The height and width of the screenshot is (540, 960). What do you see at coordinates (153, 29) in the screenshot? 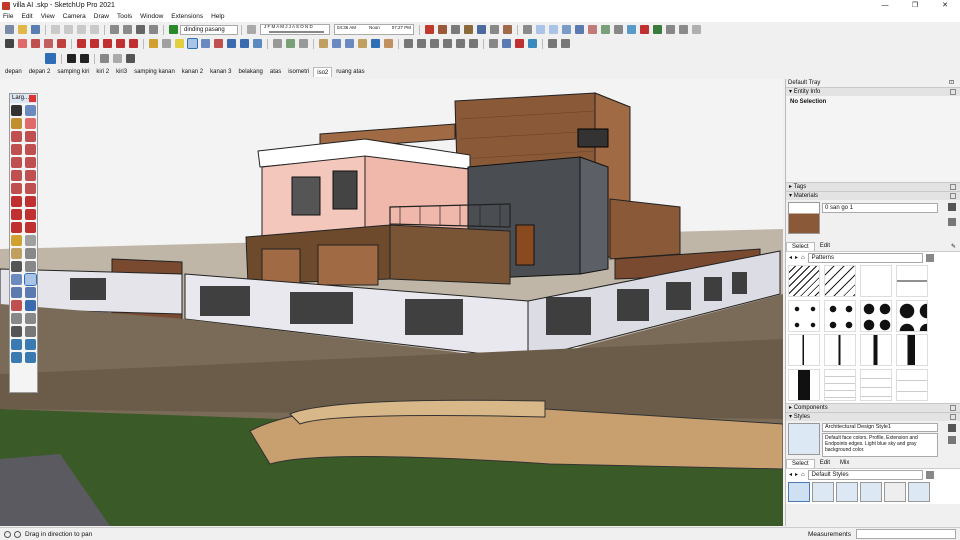
I see `model-info-icon` at bounding box center [153, 29].